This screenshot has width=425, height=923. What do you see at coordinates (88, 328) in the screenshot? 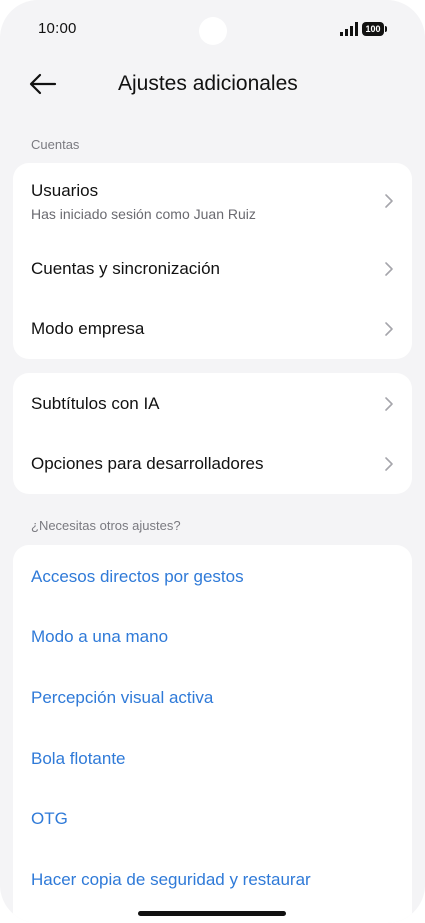
I see `enterprise-mode-label: Modo empresa` at bounding box center [88, 328].